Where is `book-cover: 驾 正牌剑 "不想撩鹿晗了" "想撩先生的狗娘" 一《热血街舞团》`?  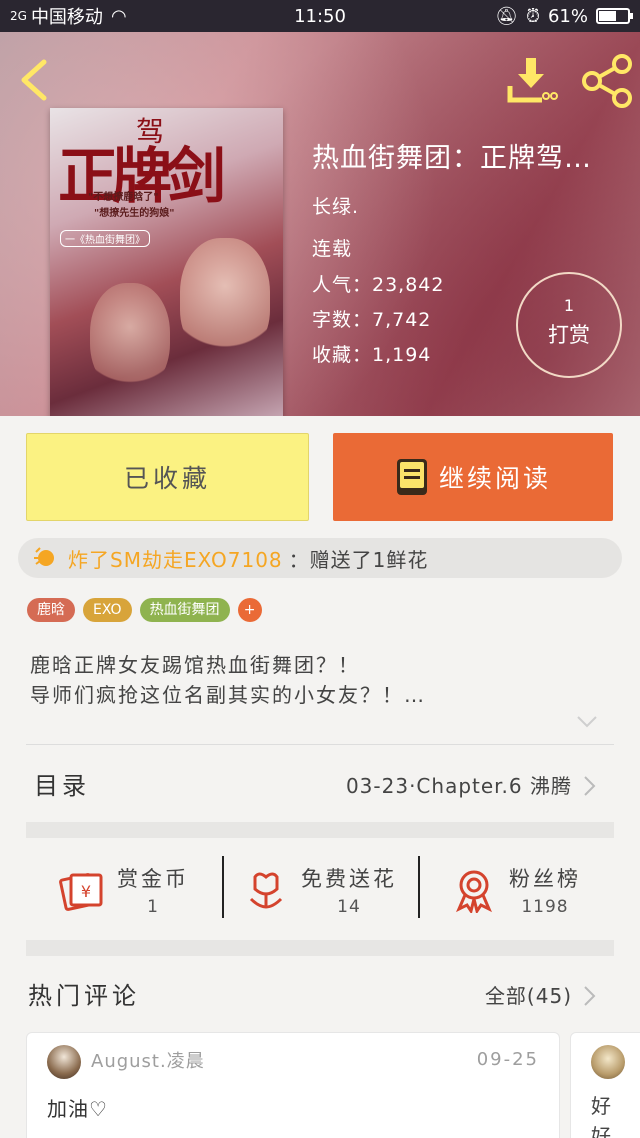
book-cover: 驾 正牌剑 "不想撩鹿晗了" "想撩先生的狗娘" 一《热血街舞团》 is located at coordinates (166, 262).